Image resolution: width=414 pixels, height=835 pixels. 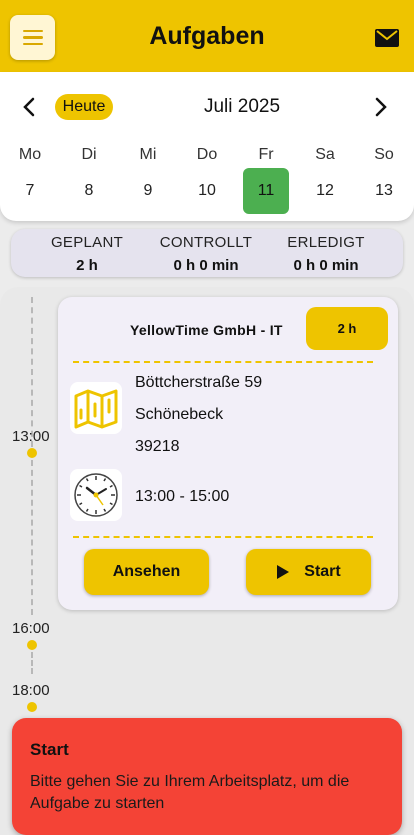 What do you see at coordinates (179, 414) in the screenshot?
I see `address-city: Schönebeck` at bounding box center [179, 414].